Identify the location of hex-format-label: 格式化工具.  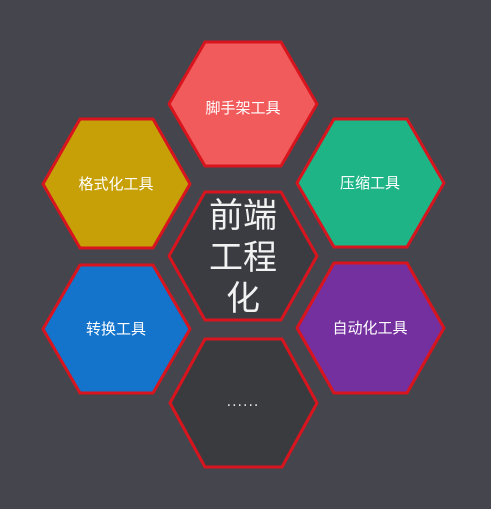
(115, 184).